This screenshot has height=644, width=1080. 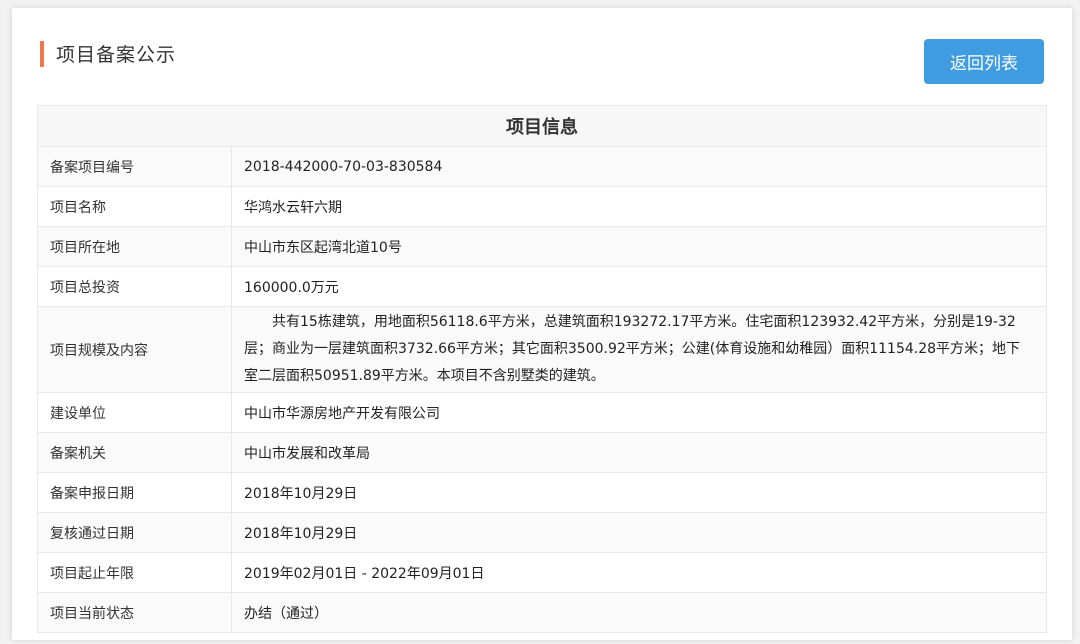 What do you see at coordinates (134, 246) in the screenshot?
I see `row-label: 项目所在地` at bounding box center [134, 246].